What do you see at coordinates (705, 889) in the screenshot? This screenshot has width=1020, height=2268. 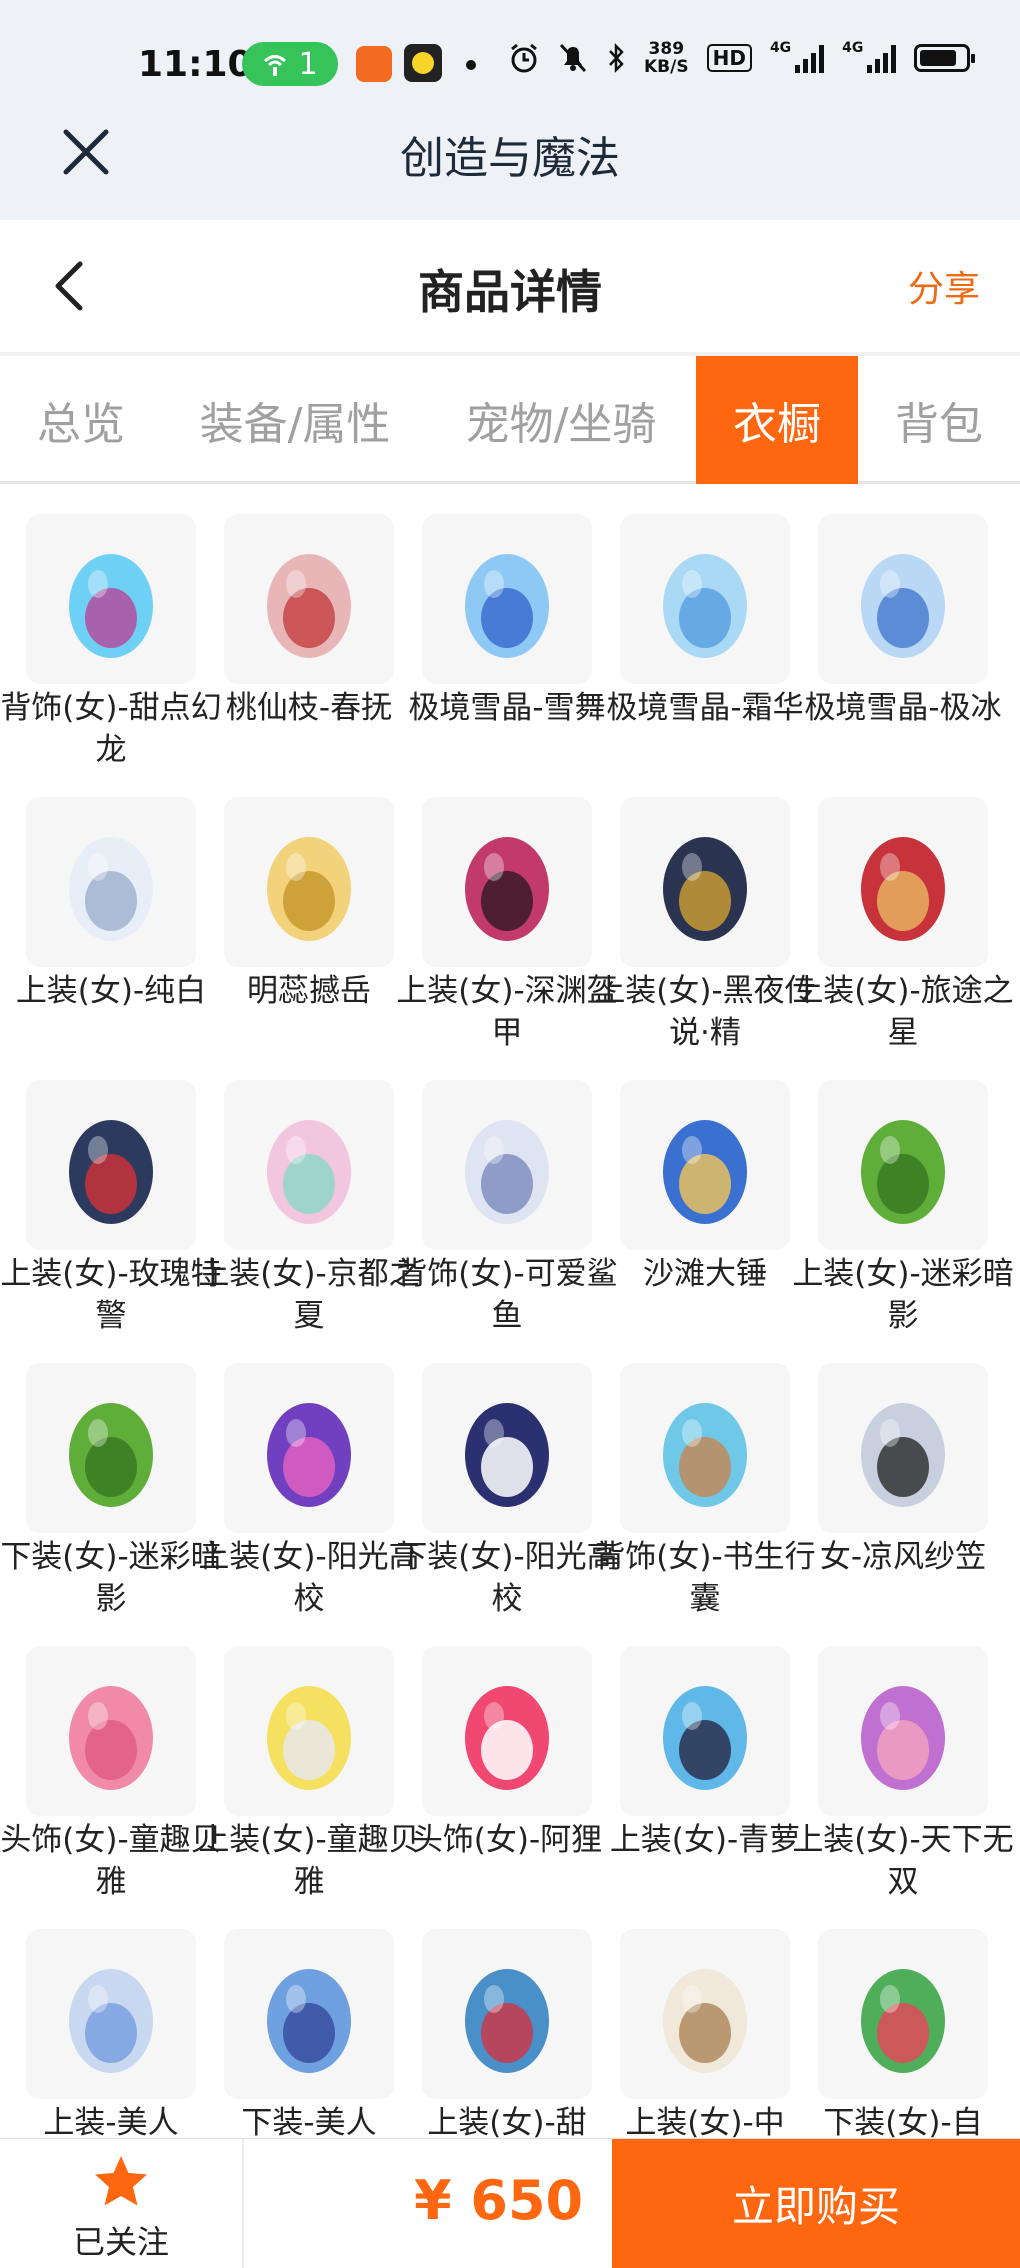 I see `night-legend-armor-icon` at bounding box center [705, 889].